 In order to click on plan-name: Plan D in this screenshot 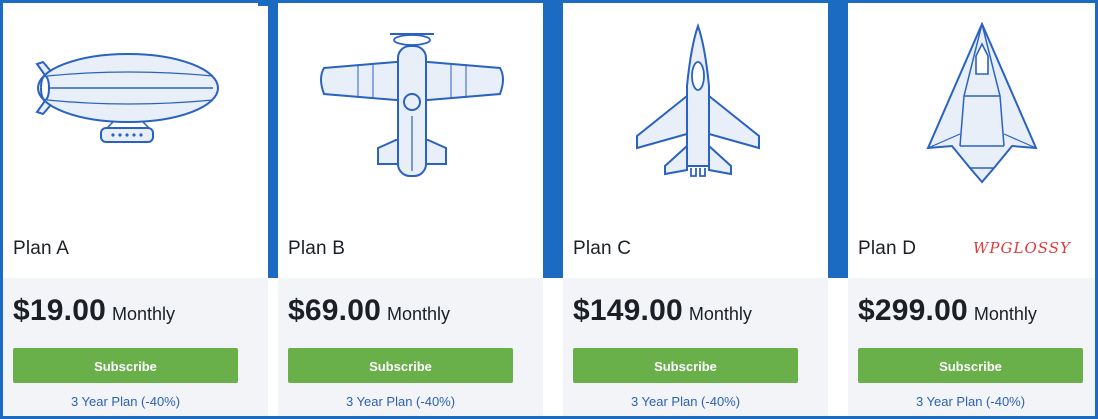, I will do `click(887, 248)`.